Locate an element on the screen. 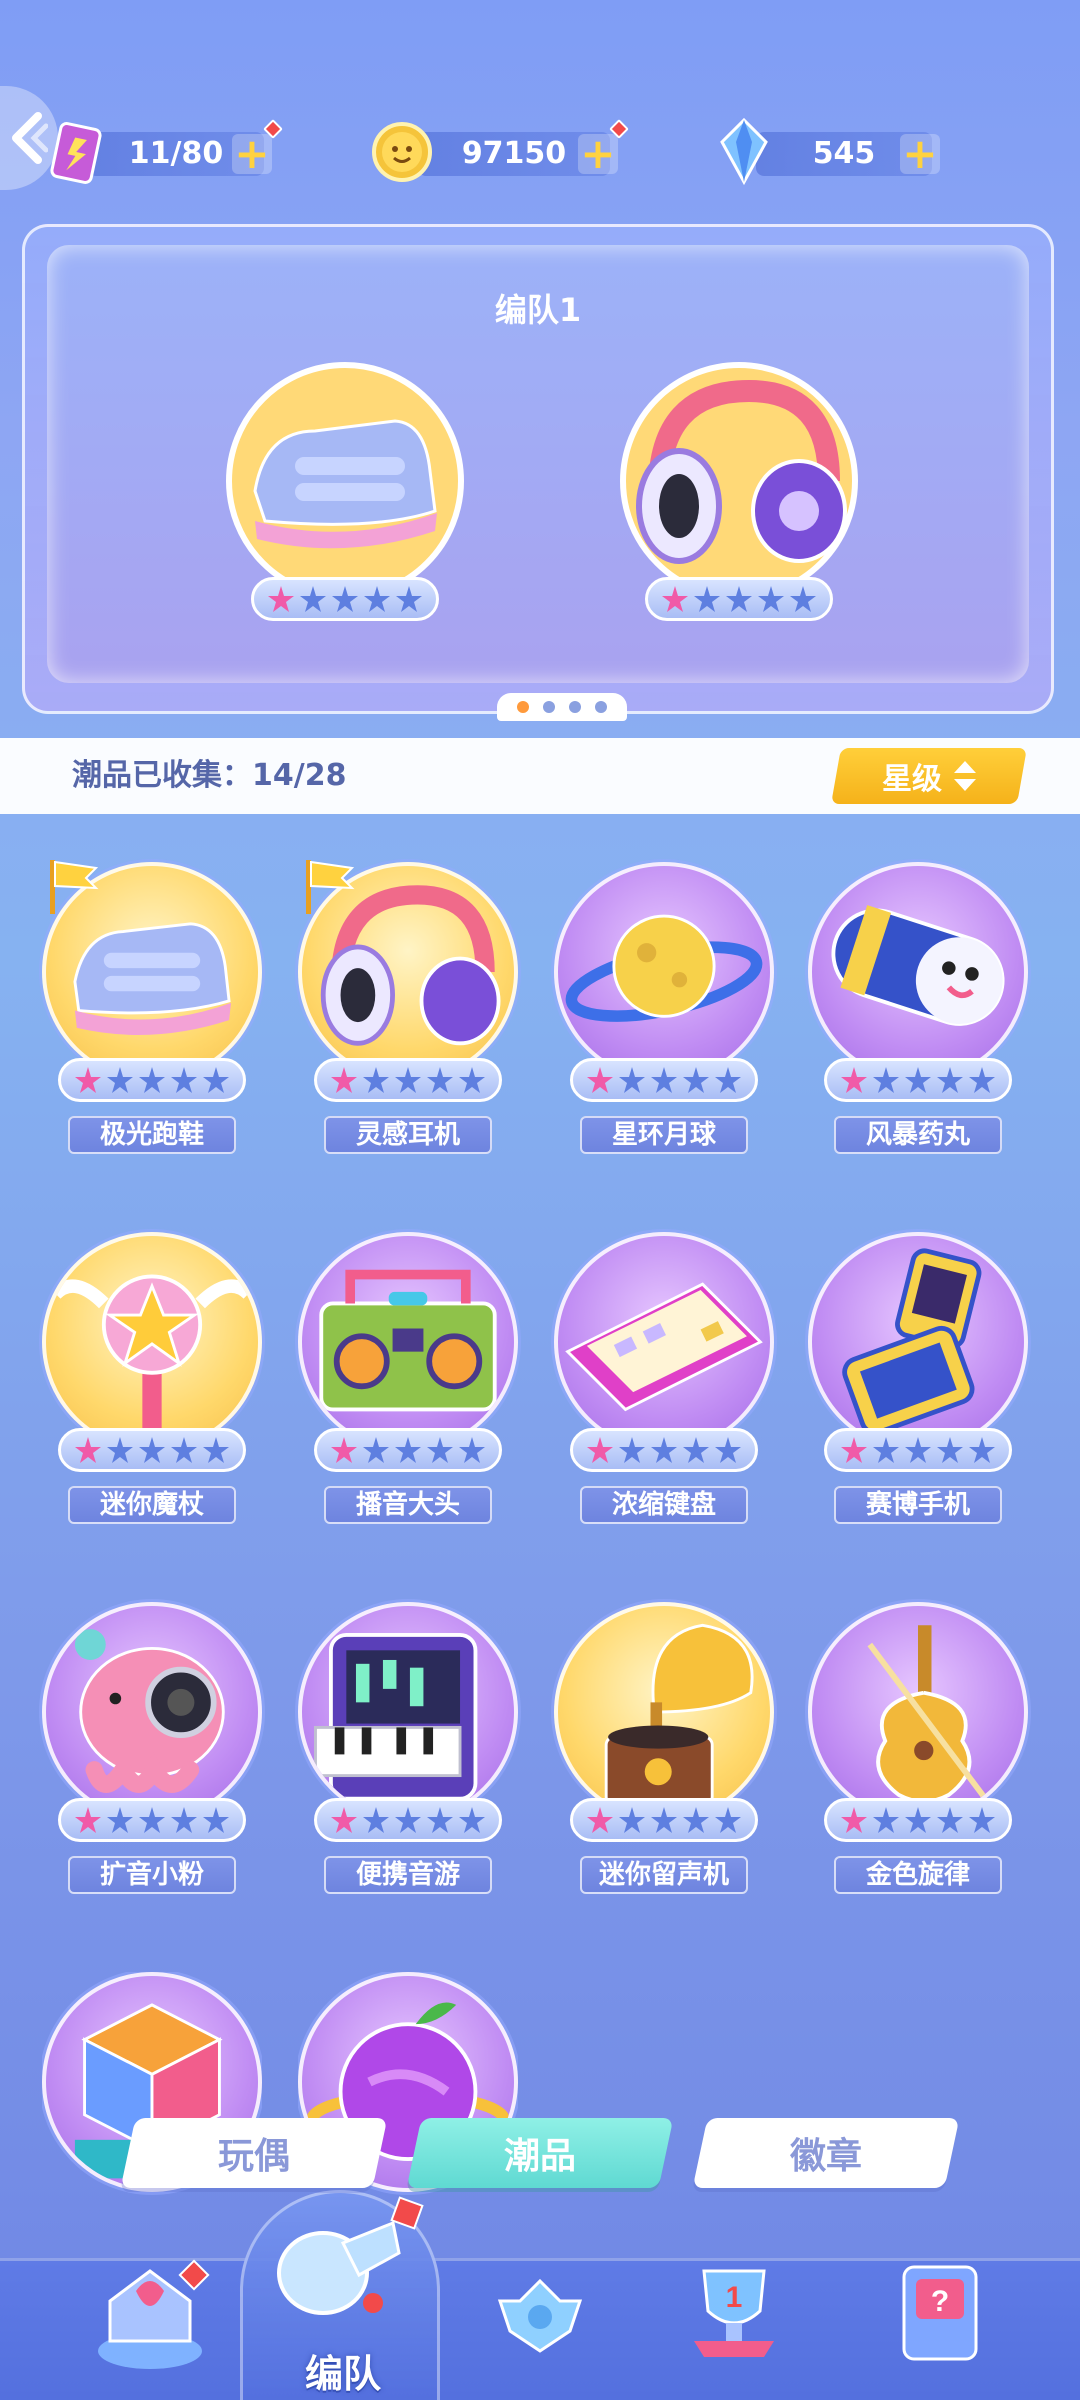 This screenshot has width=1080, height=2400. nav-team: 编队 is located at coordinates (340, 2295).